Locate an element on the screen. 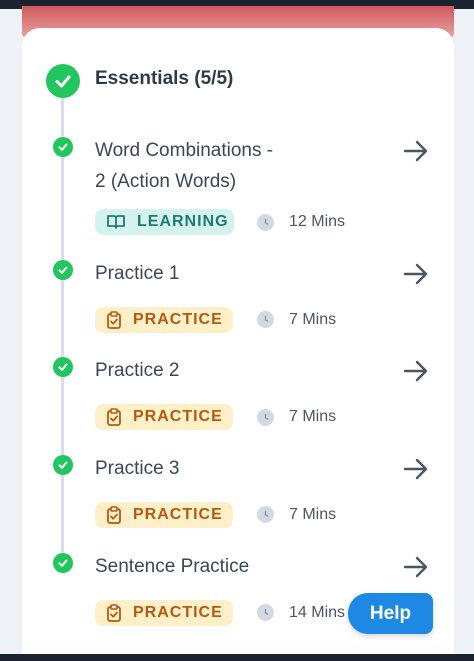  section-title: Essentials (5/5) is located at coordinates (164, 78).